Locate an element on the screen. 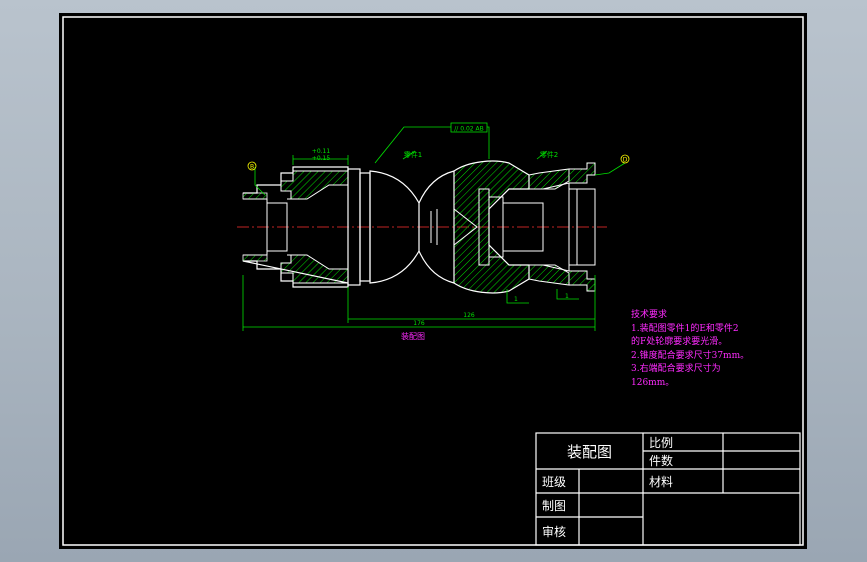  tb-class-label: 班级 is located at coordinates (554, 481).